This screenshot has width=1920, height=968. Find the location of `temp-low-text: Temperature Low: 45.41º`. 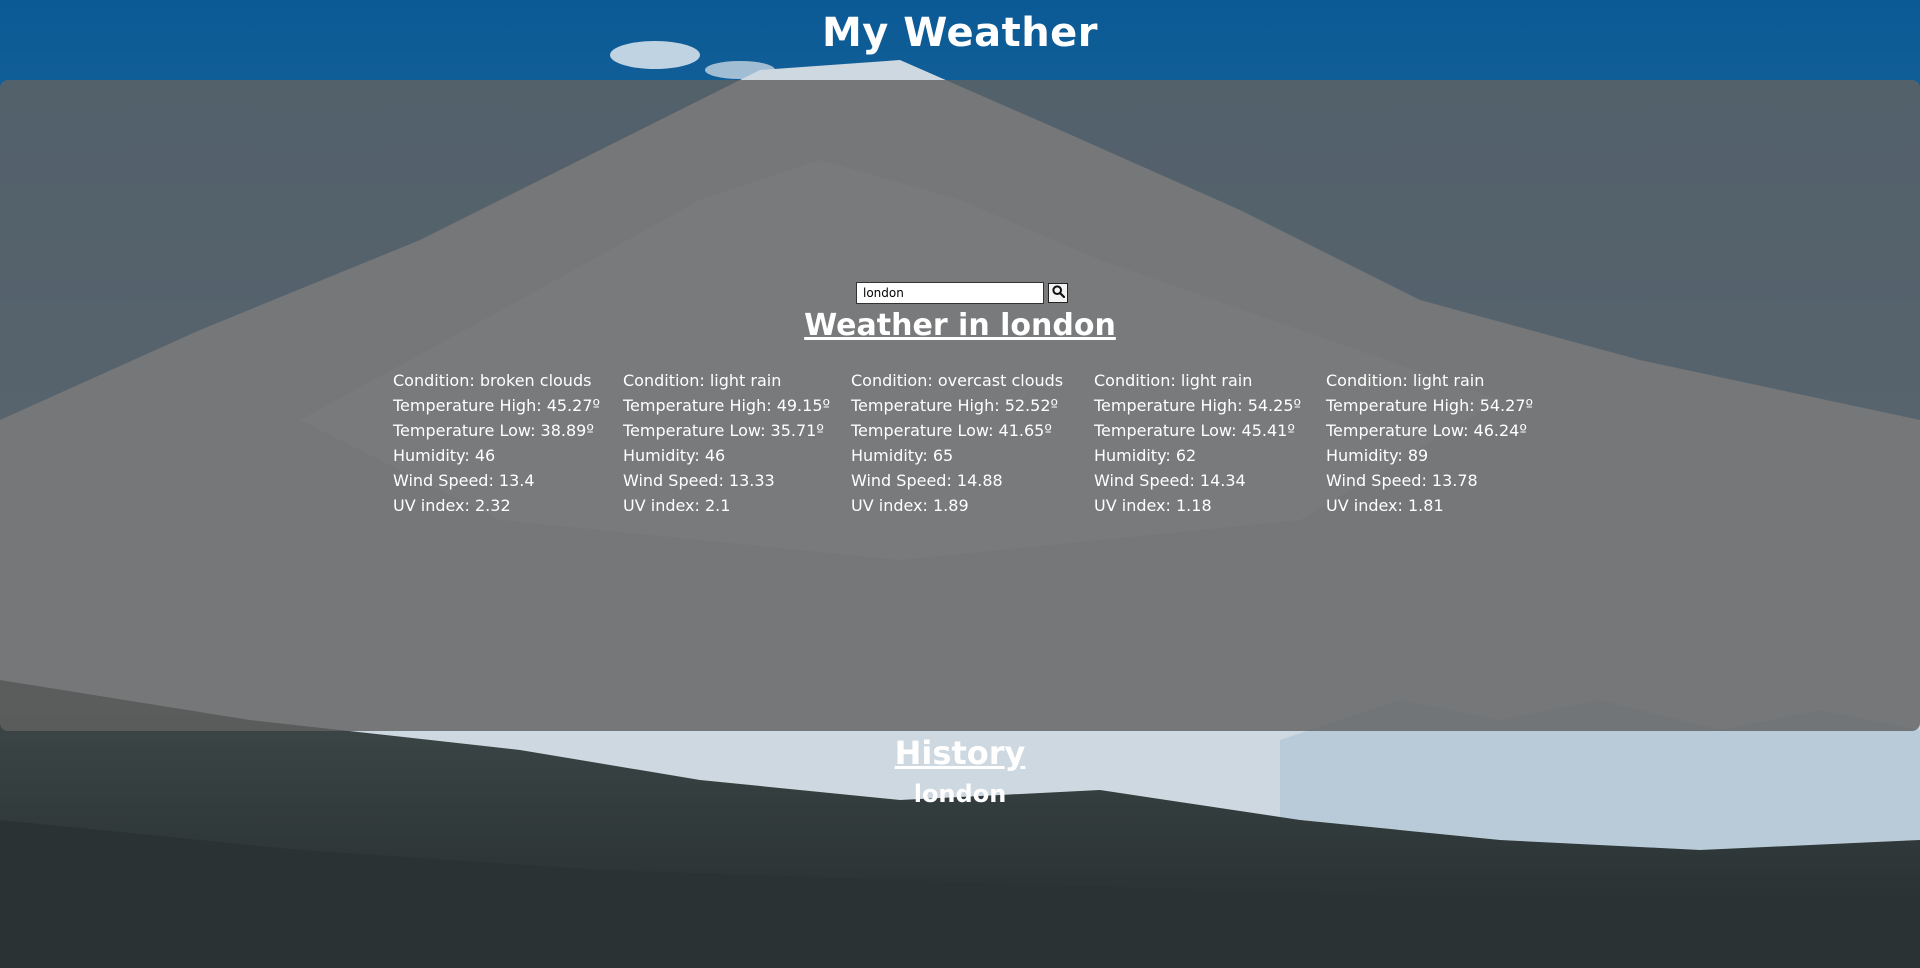

temp-low-text: Temperature Low: 45.41º is located at coordinates (1194, 430).